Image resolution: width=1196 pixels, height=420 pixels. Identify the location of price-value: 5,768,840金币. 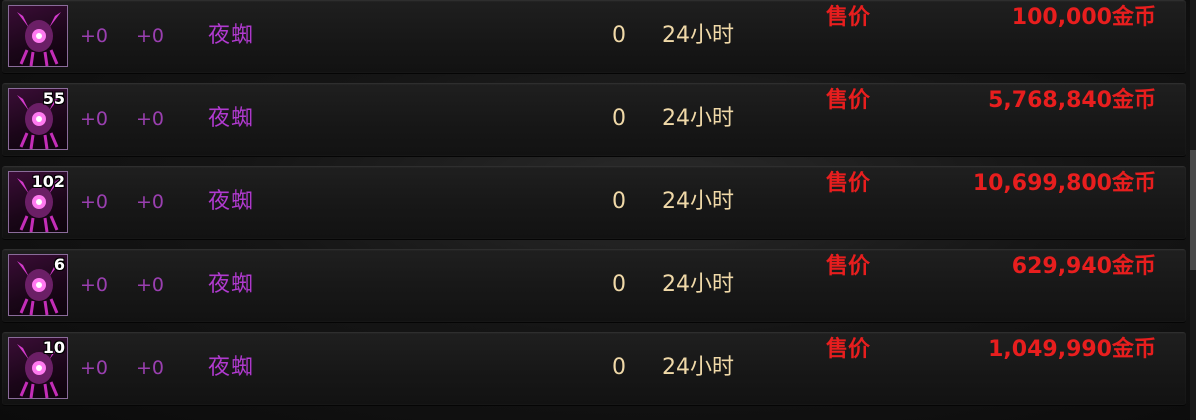
(1072, 100).